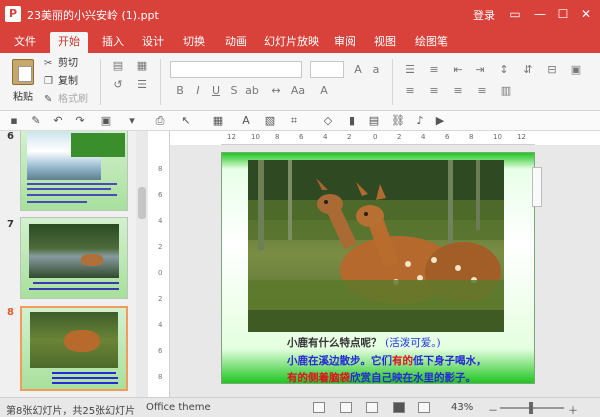  What do you see at coordinates (345, 42) in the screenshot?
I see `tab-review: 审阅` at bounding box center [345, 42].